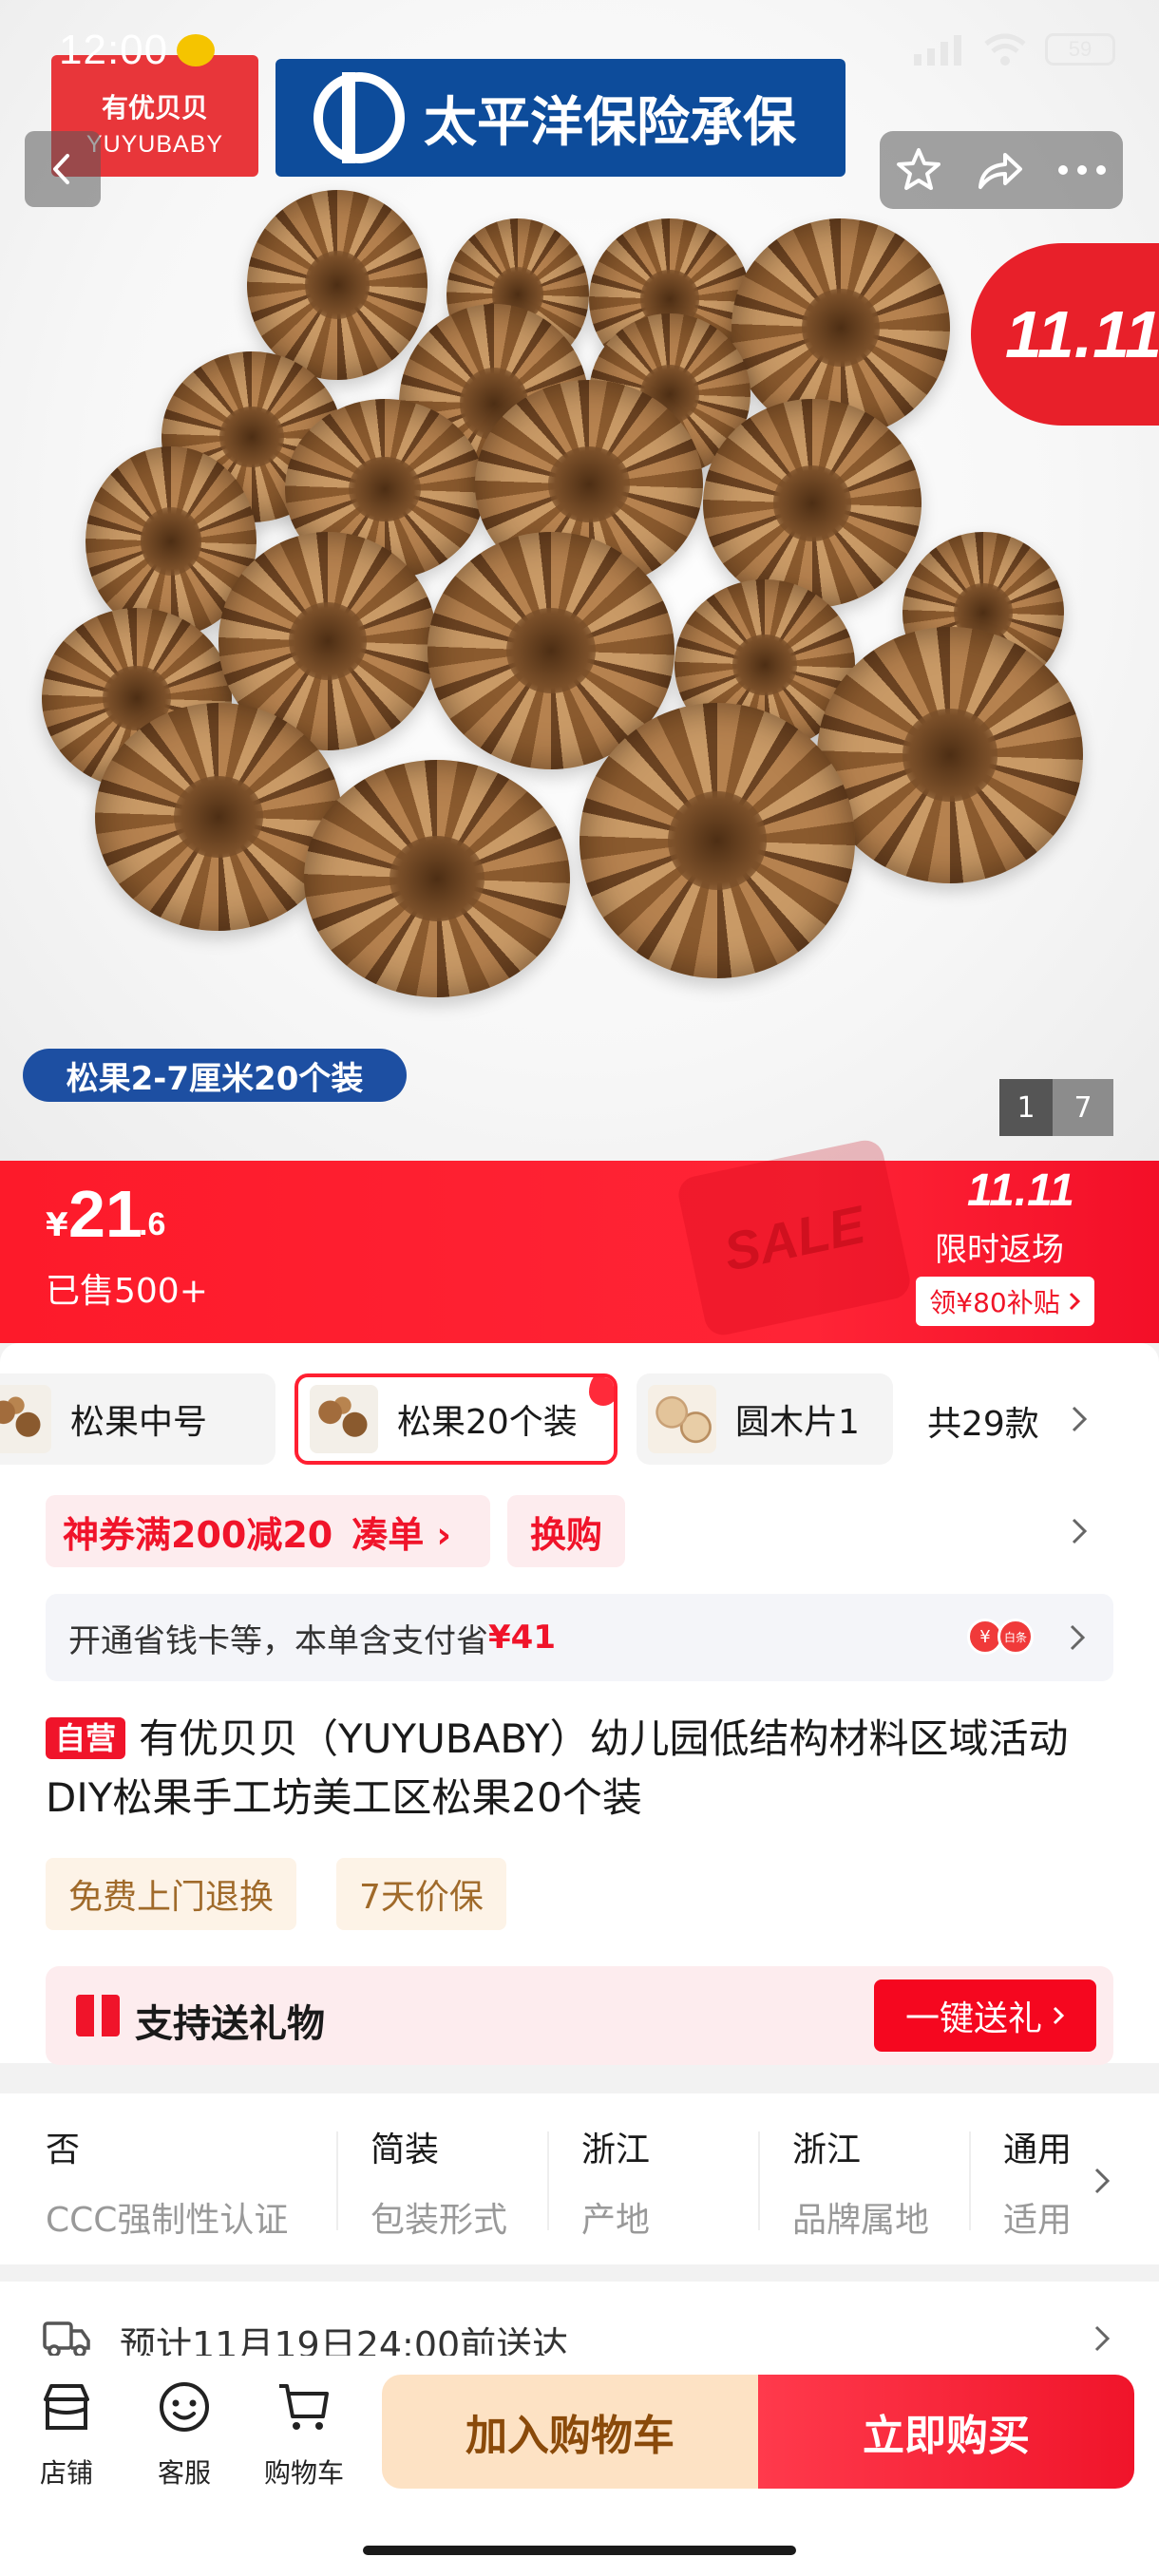 This screenshot has width=1159, height=2576. Describe the element at coordinates (230, 2024) in the screenshot. I see `gift-label: 支持送礼物` at that location.